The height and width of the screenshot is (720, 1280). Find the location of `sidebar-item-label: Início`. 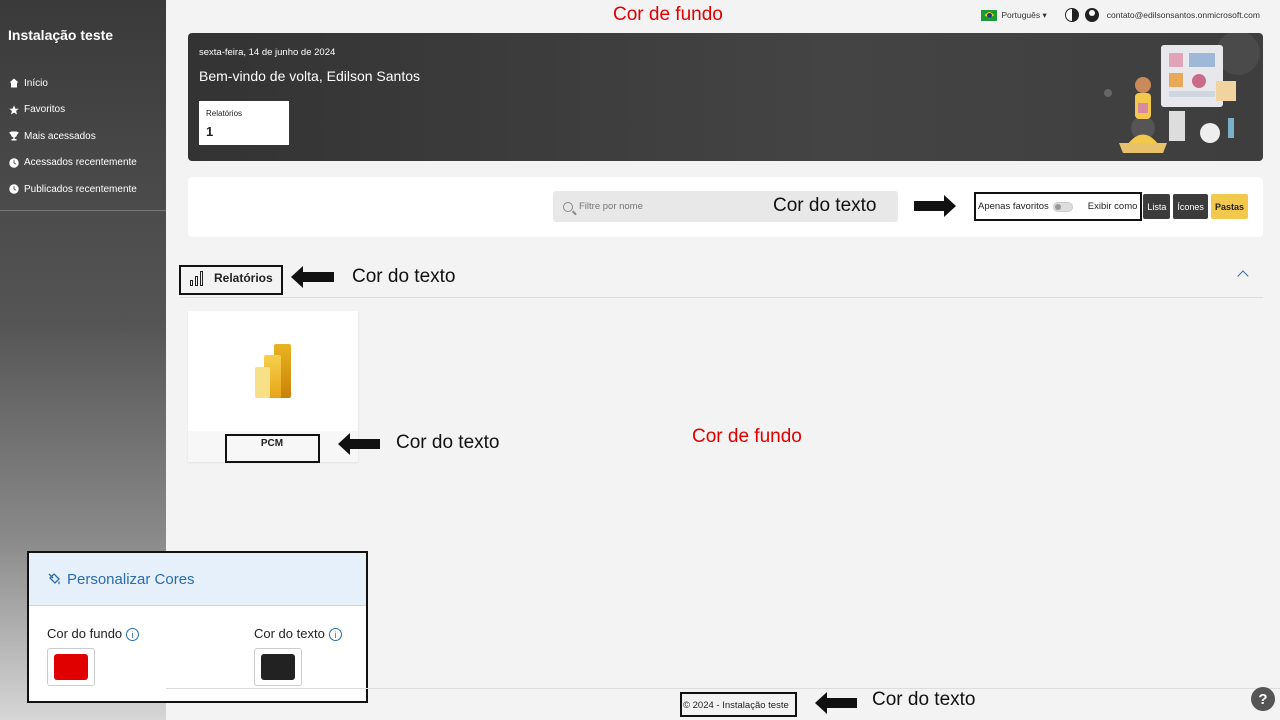

sidebar-item-label: Início is located at coordinates (36, 83).